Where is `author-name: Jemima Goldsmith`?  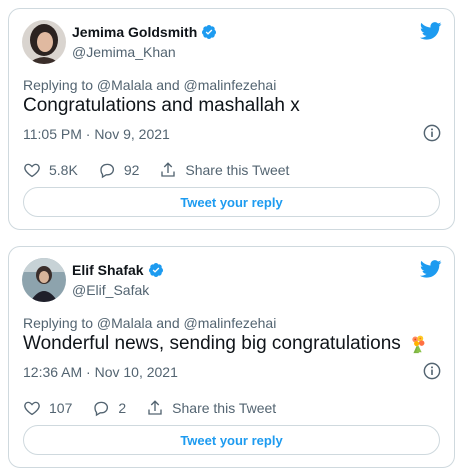
author-name: Jemima Goldsmith is located at coordinates (144, 32).